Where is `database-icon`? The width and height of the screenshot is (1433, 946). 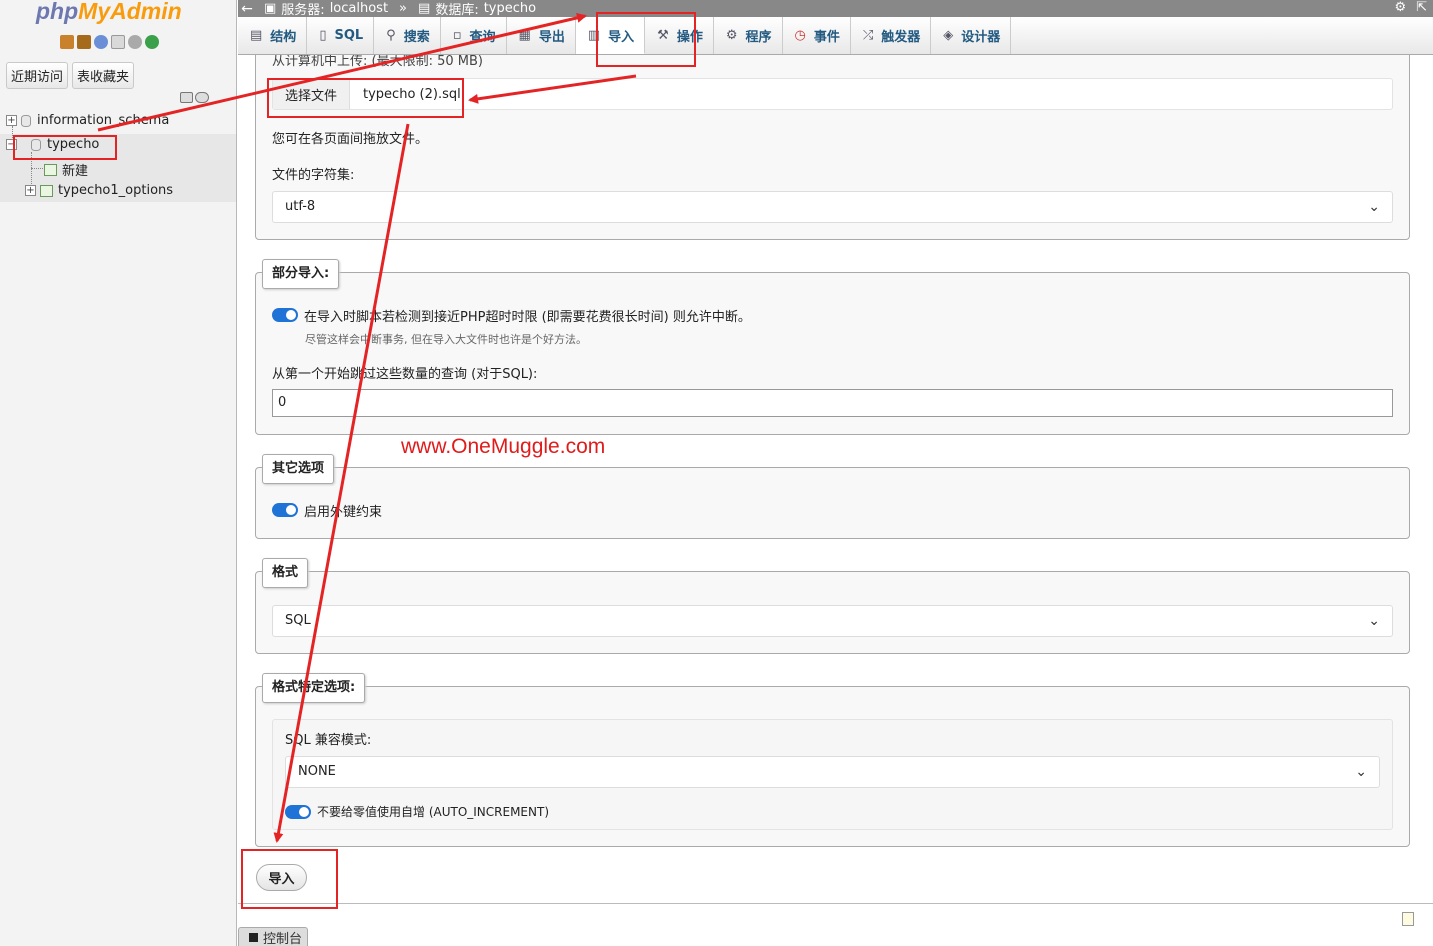
database-icon is located at coordinates (26, 120).